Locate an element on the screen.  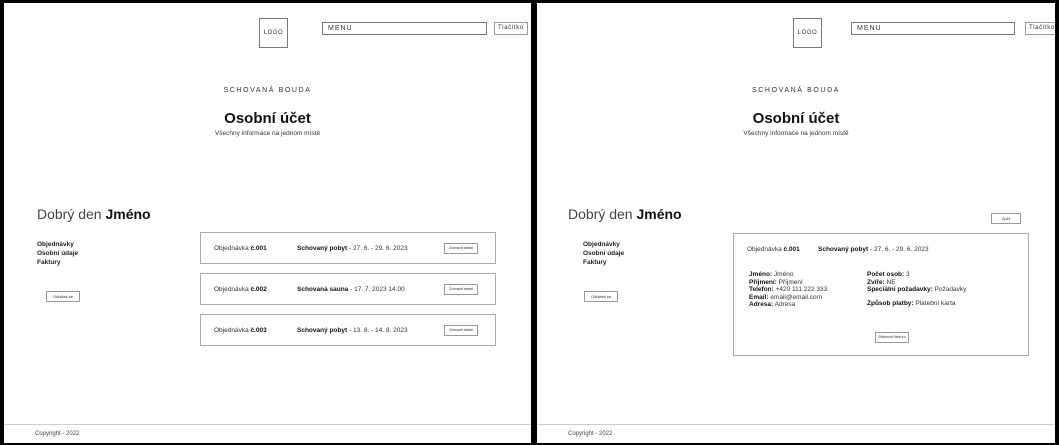
order-number: Objednávka č.002 is located at coordinates (240, 289).